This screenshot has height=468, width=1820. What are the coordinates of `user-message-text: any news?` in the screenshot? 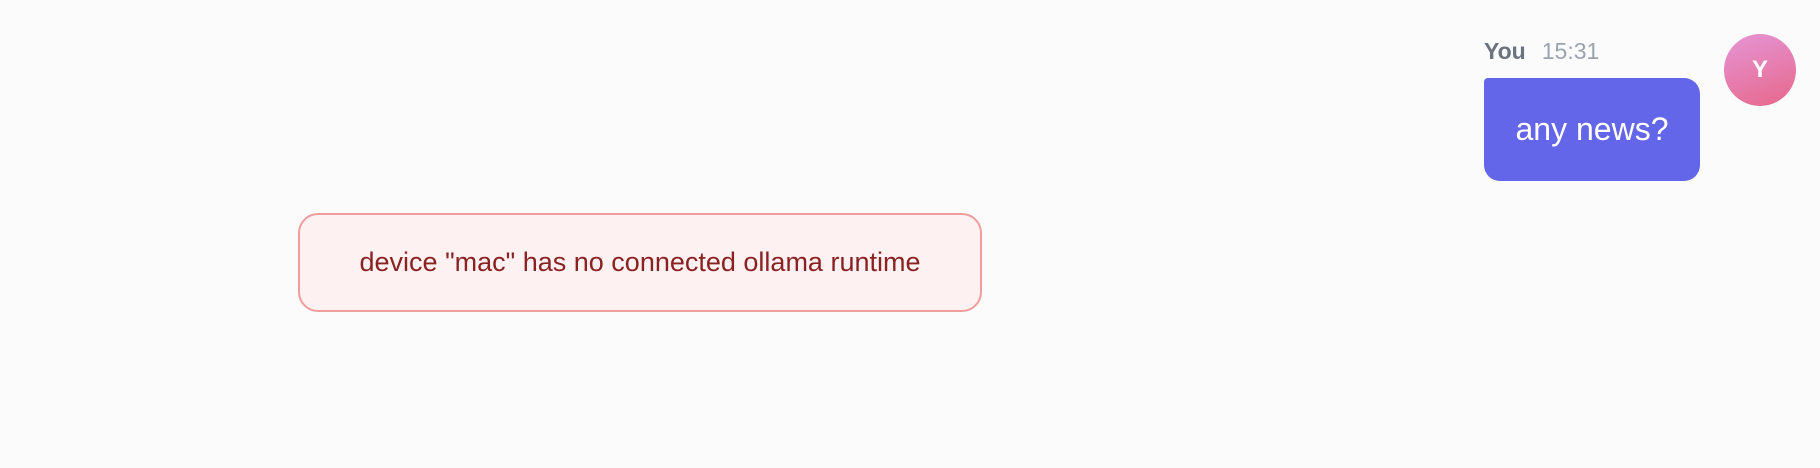 It's located at (1592, 129).